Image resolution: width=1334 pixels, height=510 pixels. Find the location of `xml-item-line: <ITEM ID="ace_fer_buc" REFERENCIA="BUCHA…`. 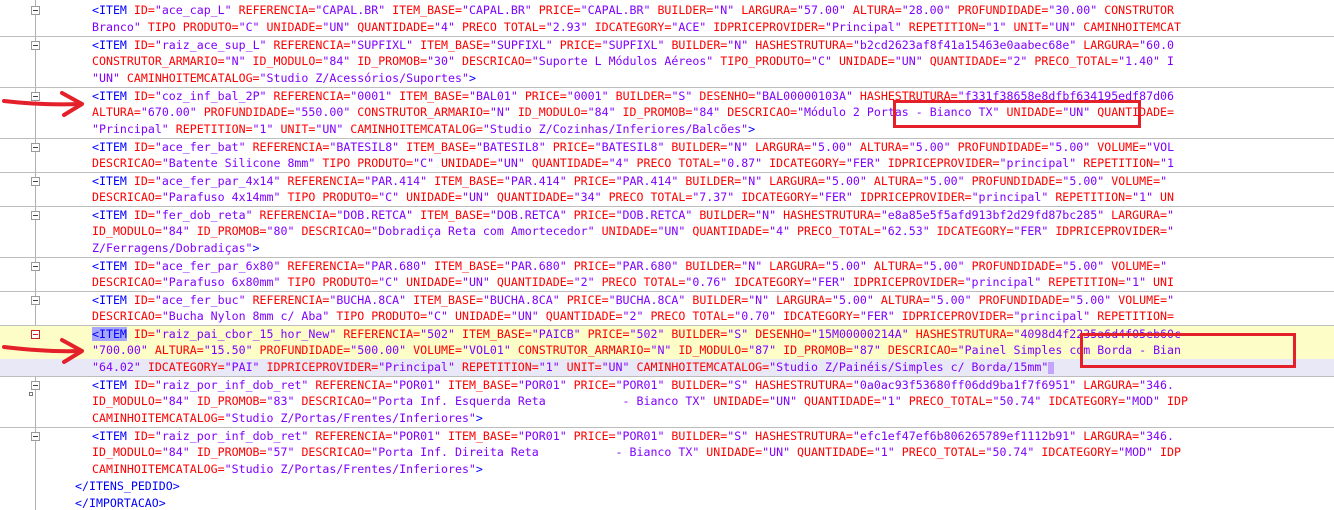

xml-item-line: <ITEM ID="ace_fer_buc" REFERENCIA="BUCHA… is located at coordinates (667, 300).